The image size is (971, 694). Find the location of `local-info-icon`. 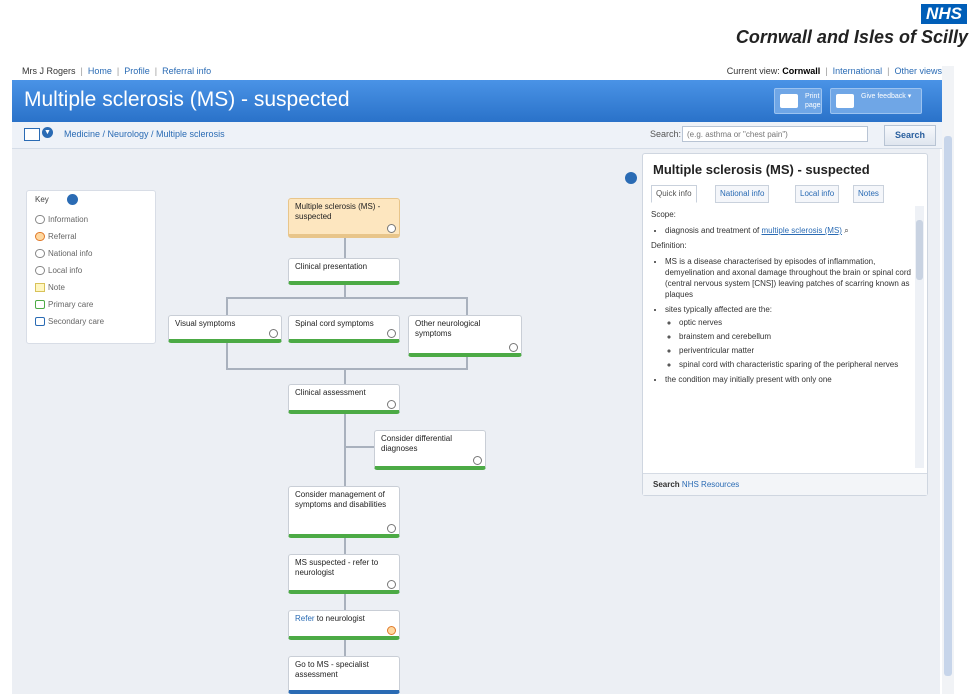

local-info-icon is located at coordinates (40, 271).